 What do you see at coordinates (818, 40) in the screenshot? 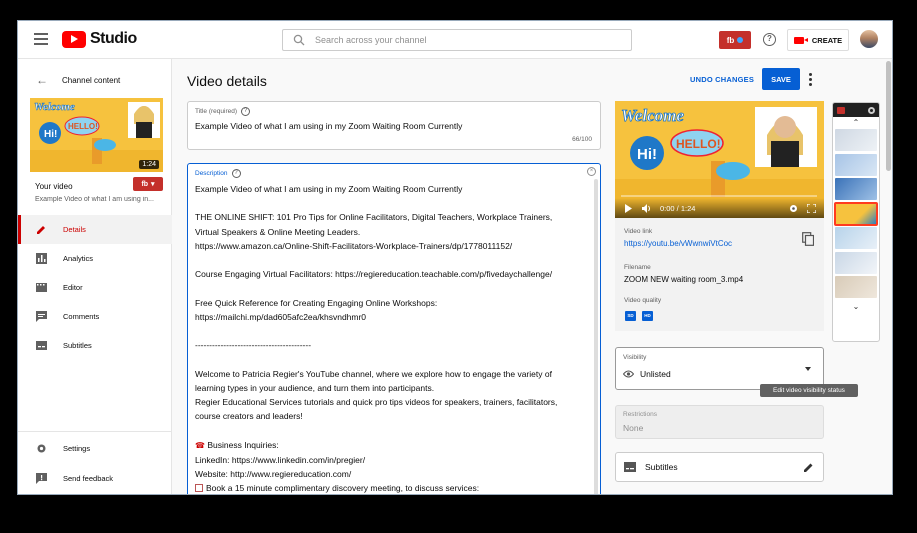
I see `create-button: CREATE` at bounding box center [818, 40].